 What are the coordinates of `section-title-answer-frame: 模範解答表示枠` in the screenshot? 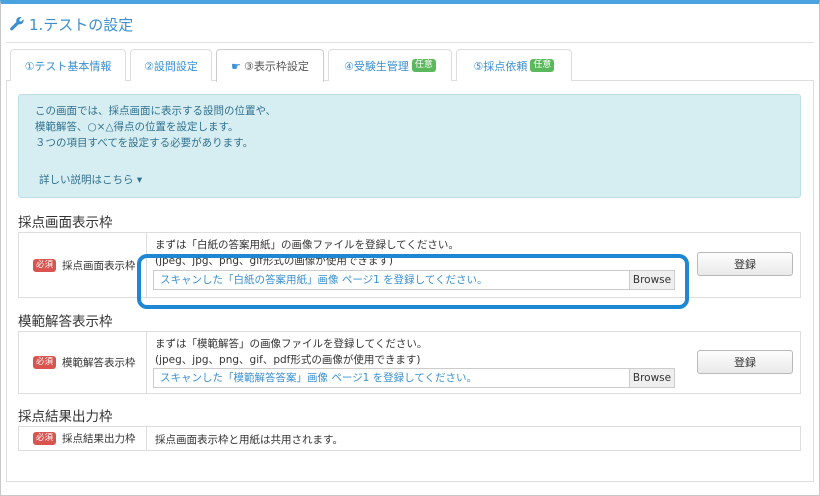 It's located at (65, 322).